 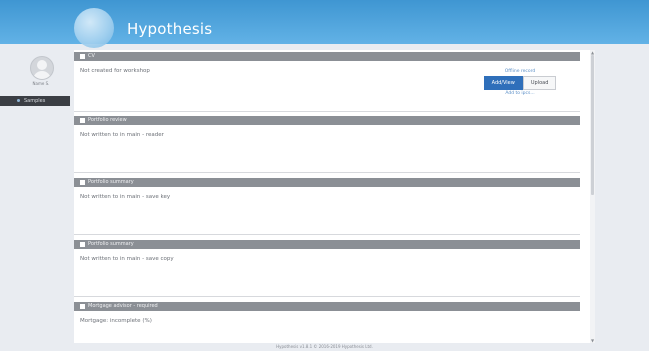 What do you see at coordinates (327, 211) in the screenshot?
I see `panel-body: Not written to in main - save key` at bounding box center [327, 211].